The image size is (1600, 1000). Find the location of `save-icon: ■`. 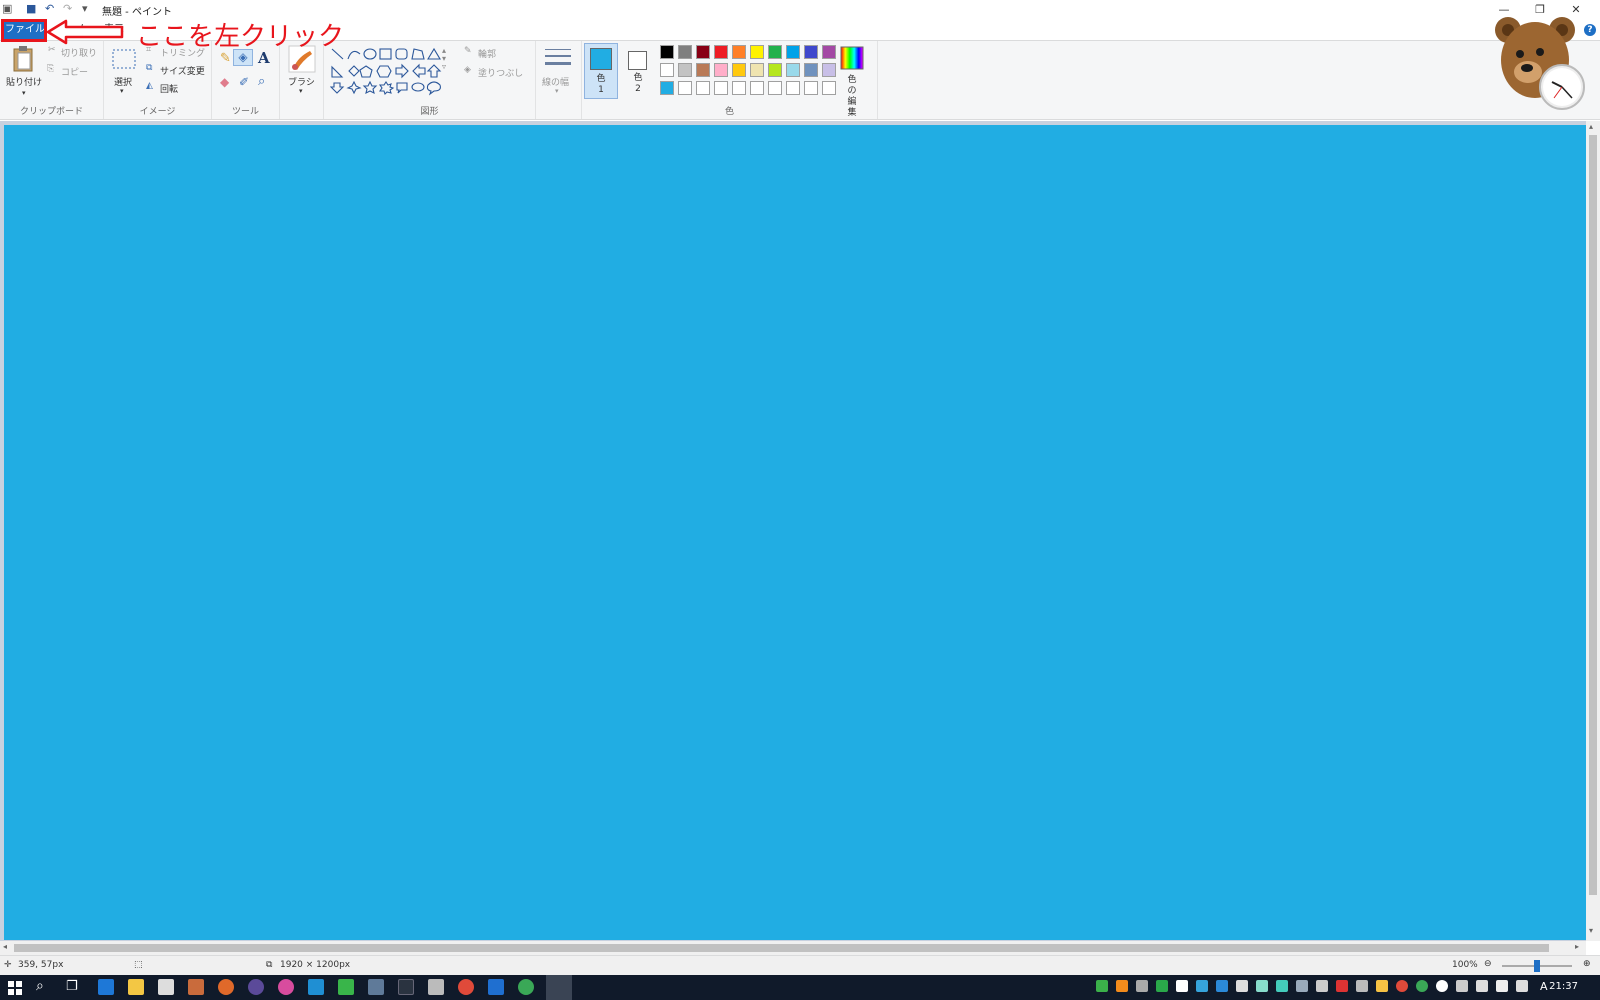

save-icon: ■ is located at coordinates (31, 8).